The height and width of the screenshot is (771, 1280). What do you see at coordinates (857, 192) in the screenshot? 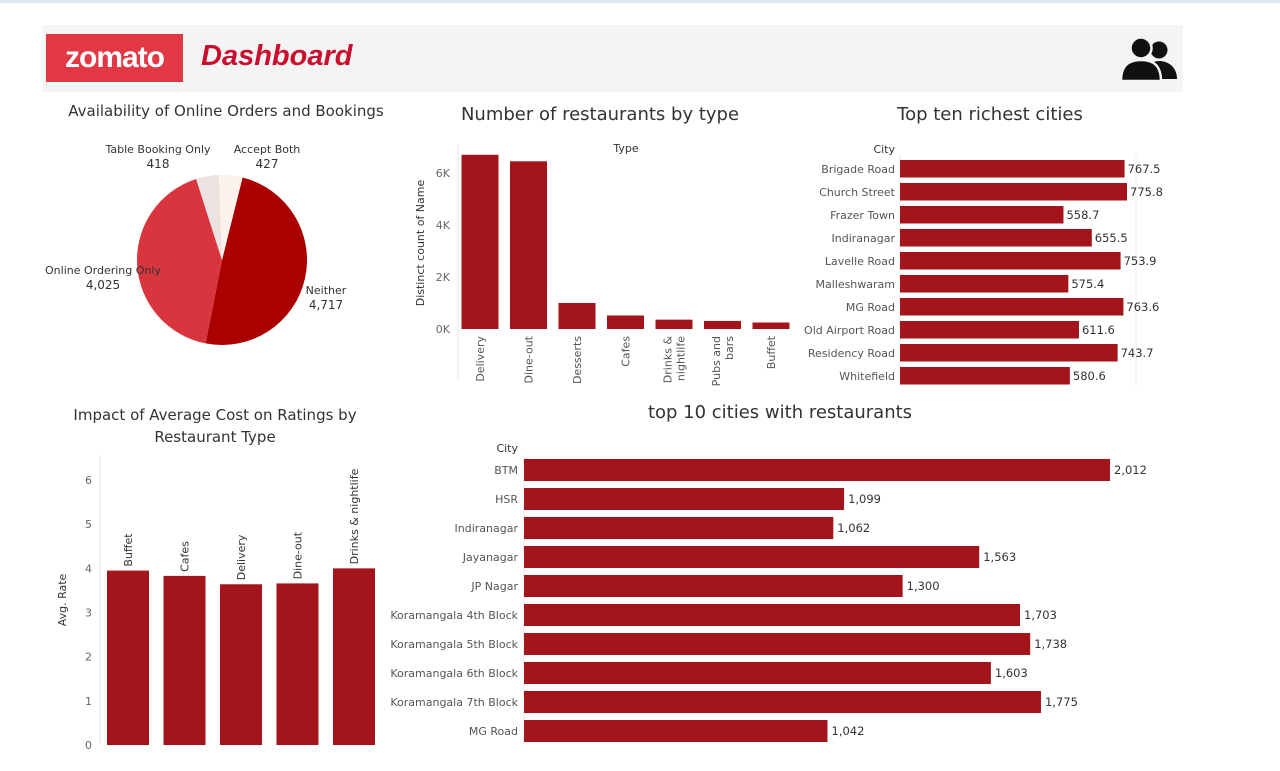
I see `category-label: Church Street` at bounding box center [857, 192].